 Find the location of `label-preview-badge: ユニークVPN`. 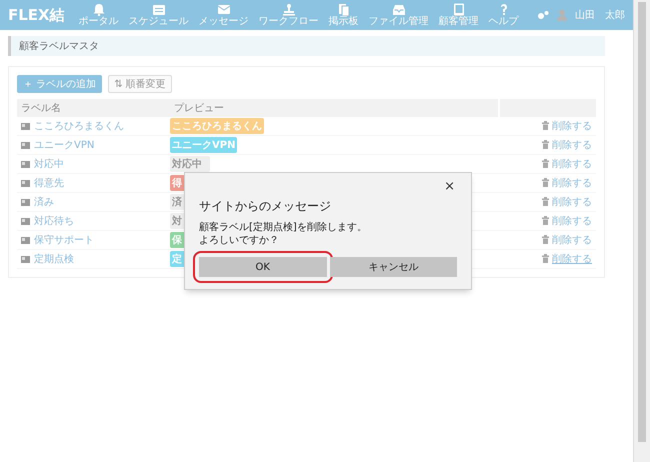

label-preview-badge: ユニークVPN is located at coordinates (204, 145).